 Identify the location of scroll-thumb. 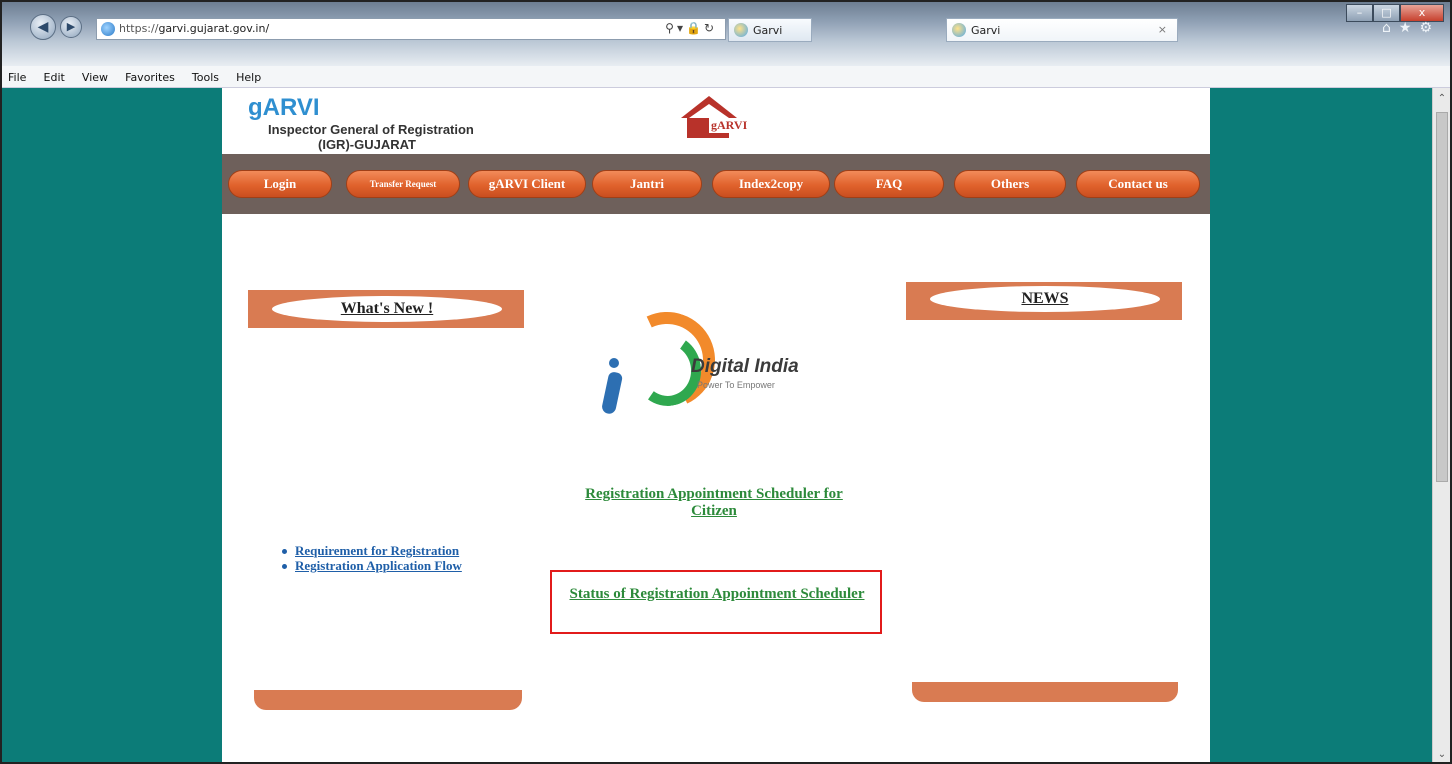
(1442, 297).